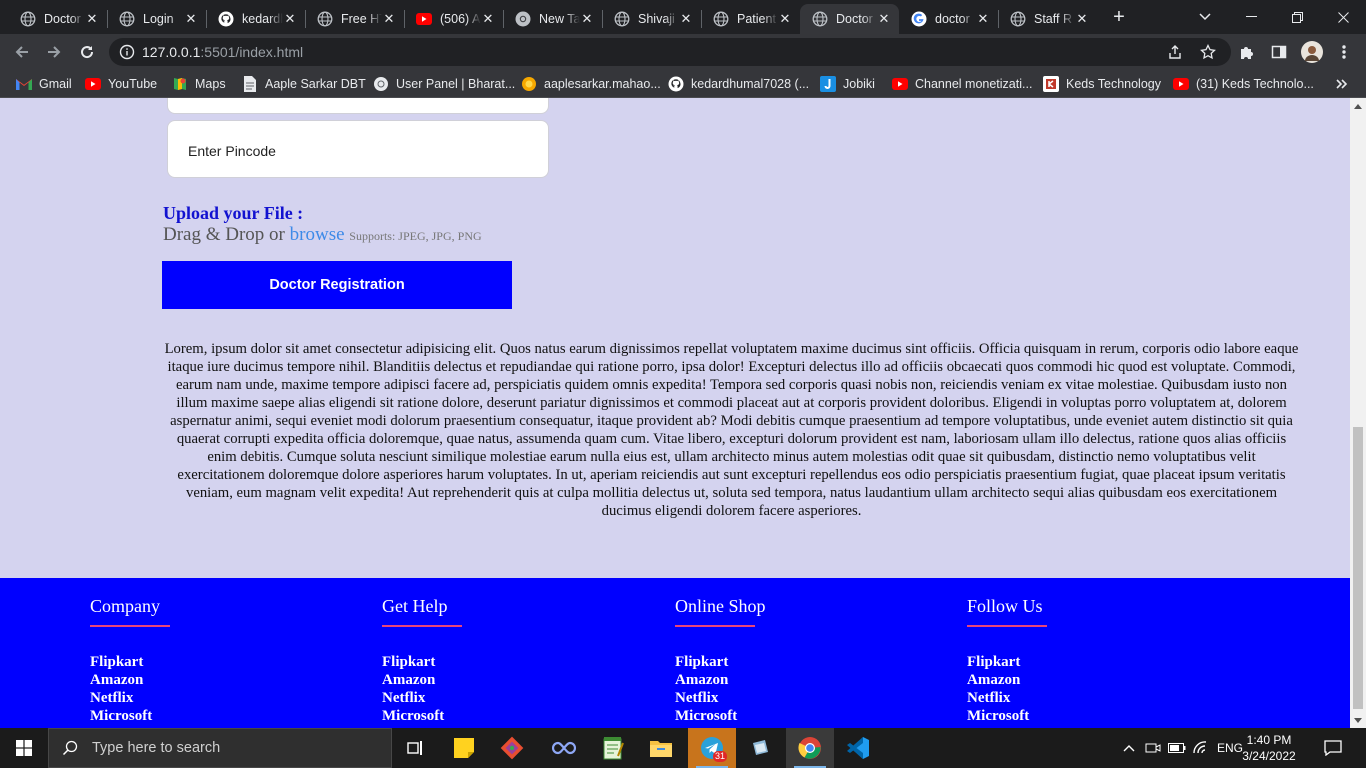  I want to click on pincode-input: Enter Pincode, so click(358, 149).